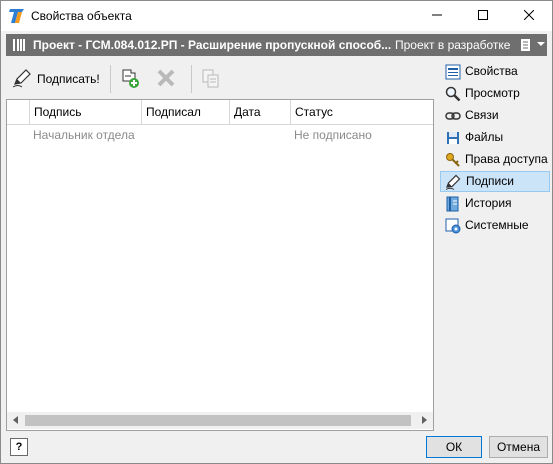 This screenshot has width=553, height=464. What do you see at coordinates (185, 135) in the screenshot?
I see `cell-signed-by` at bounding box center [185, 135].